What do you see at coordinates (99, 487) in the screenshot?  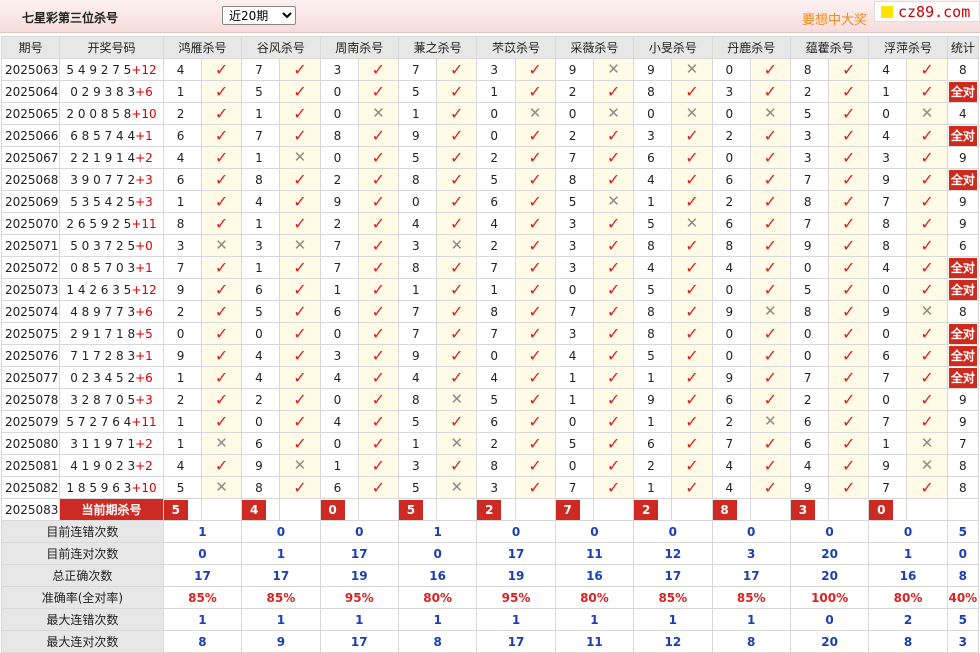 I see `draw-numbers: 1 8 5 9 6 3` at bounding box center [99, 487].